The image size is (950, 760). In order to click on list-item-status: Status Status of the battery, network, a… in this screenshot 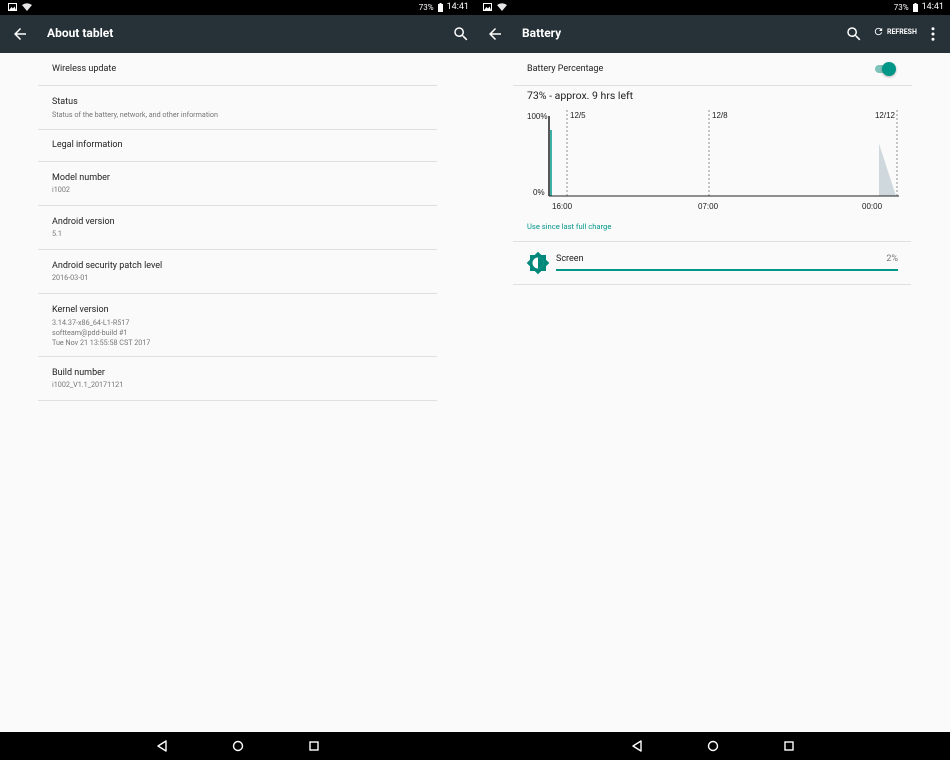, I will do `click(237, 108)`.